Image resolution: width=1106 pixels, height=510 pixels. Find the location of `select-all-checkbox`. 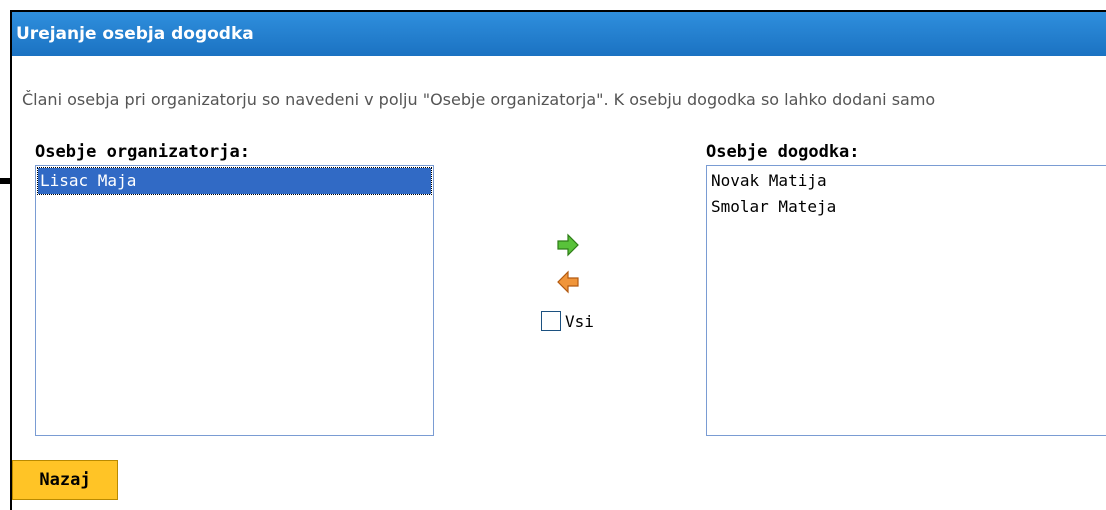

select-all-checkbox is located at coordinates (551, 321).